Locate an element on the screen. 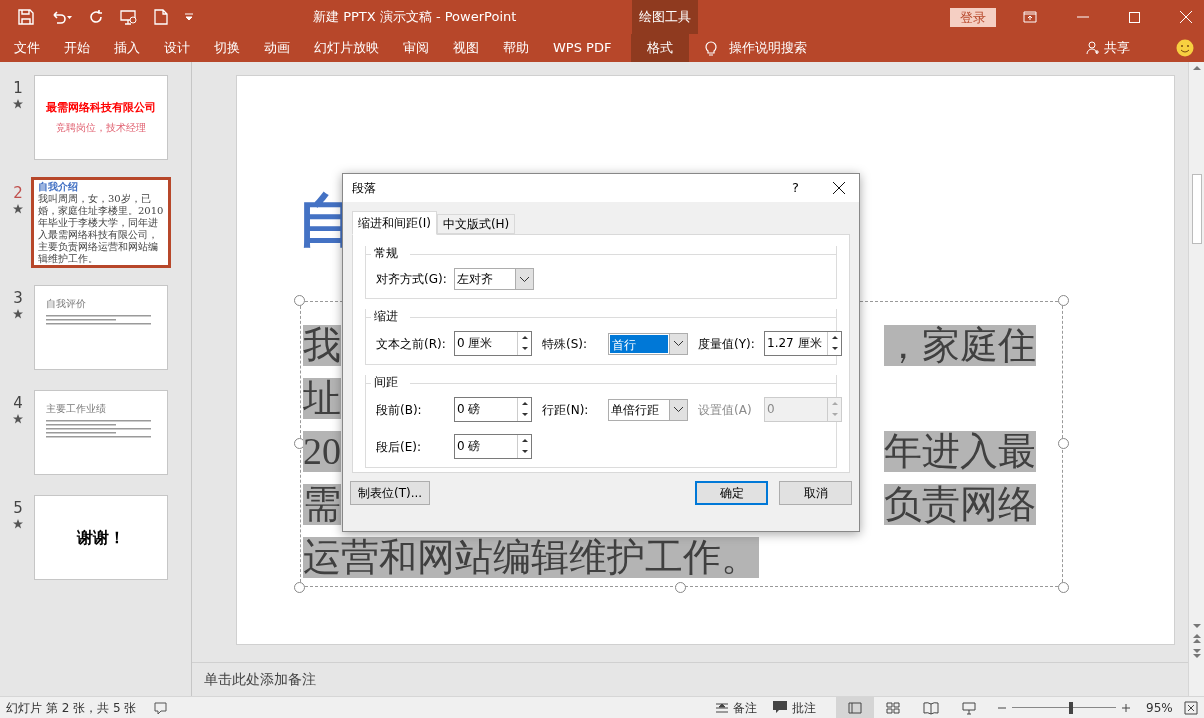 Image resolution: width=1204 pixels, height=718 pixels. section-title: 缩进 is located at coordinates (386, 316).